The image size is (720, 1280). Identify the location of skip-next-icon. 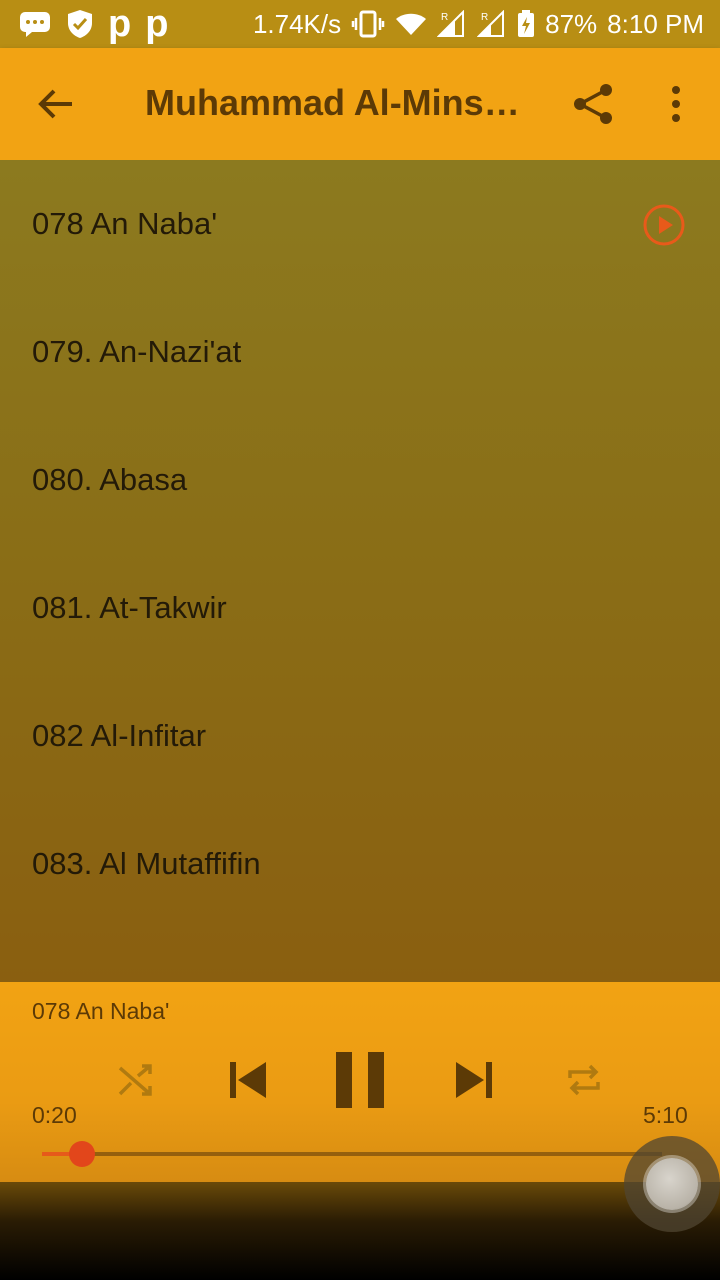
(474, 1080).